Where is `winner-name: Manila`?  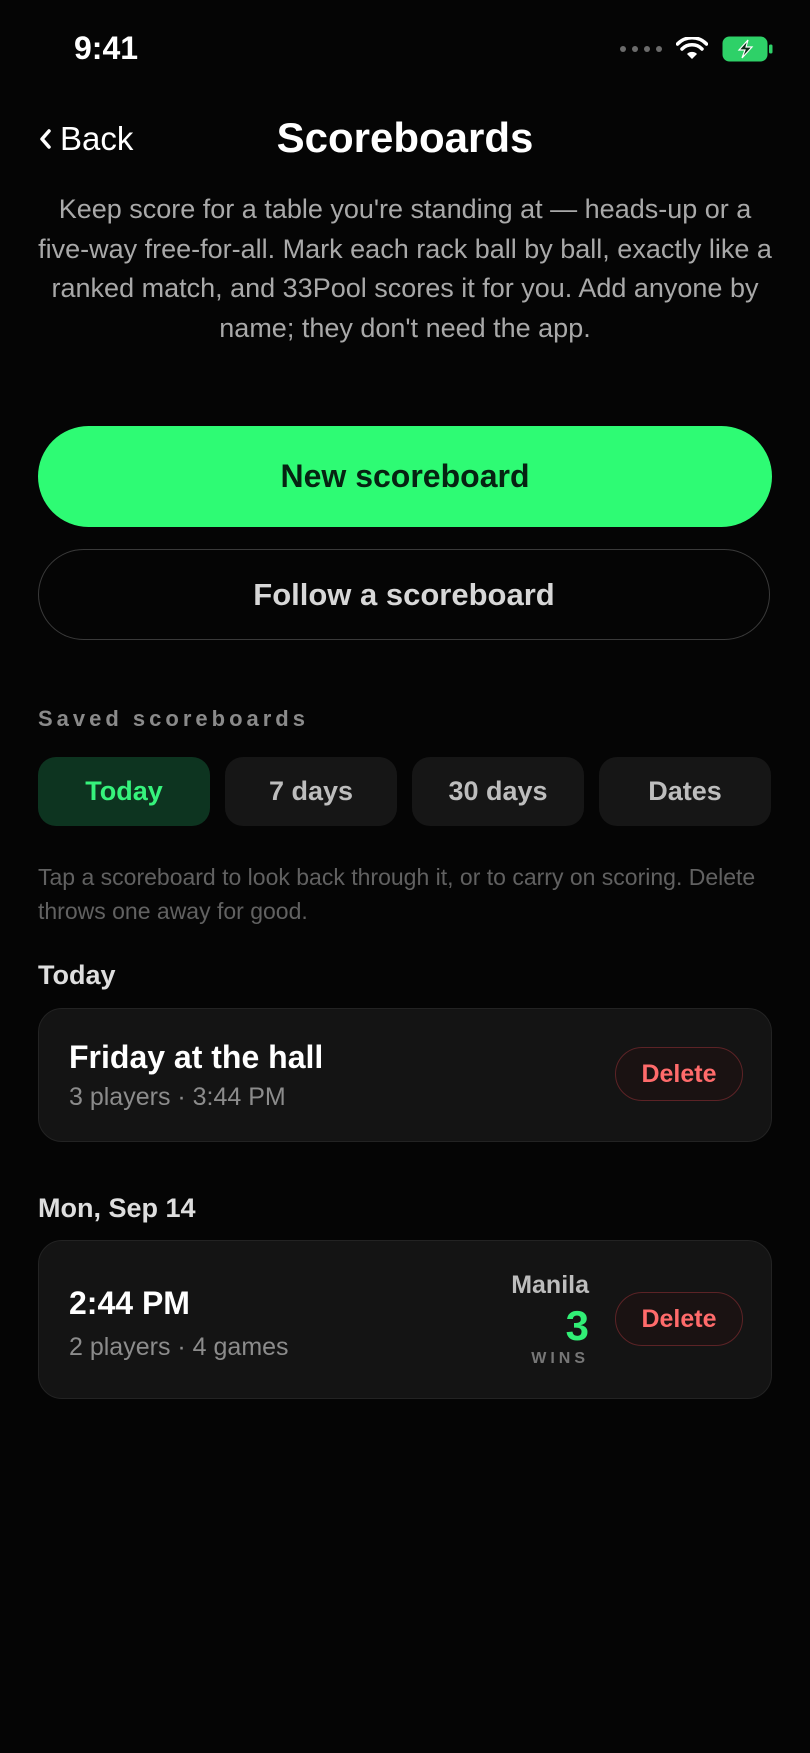
winner-name: Manila is located at coordinates (550, 1285).